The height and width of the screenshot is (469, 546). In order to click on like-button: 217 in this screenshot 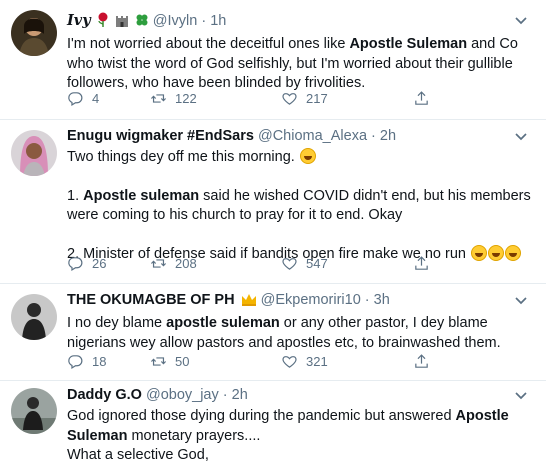, I will do `click(347, 98)`.